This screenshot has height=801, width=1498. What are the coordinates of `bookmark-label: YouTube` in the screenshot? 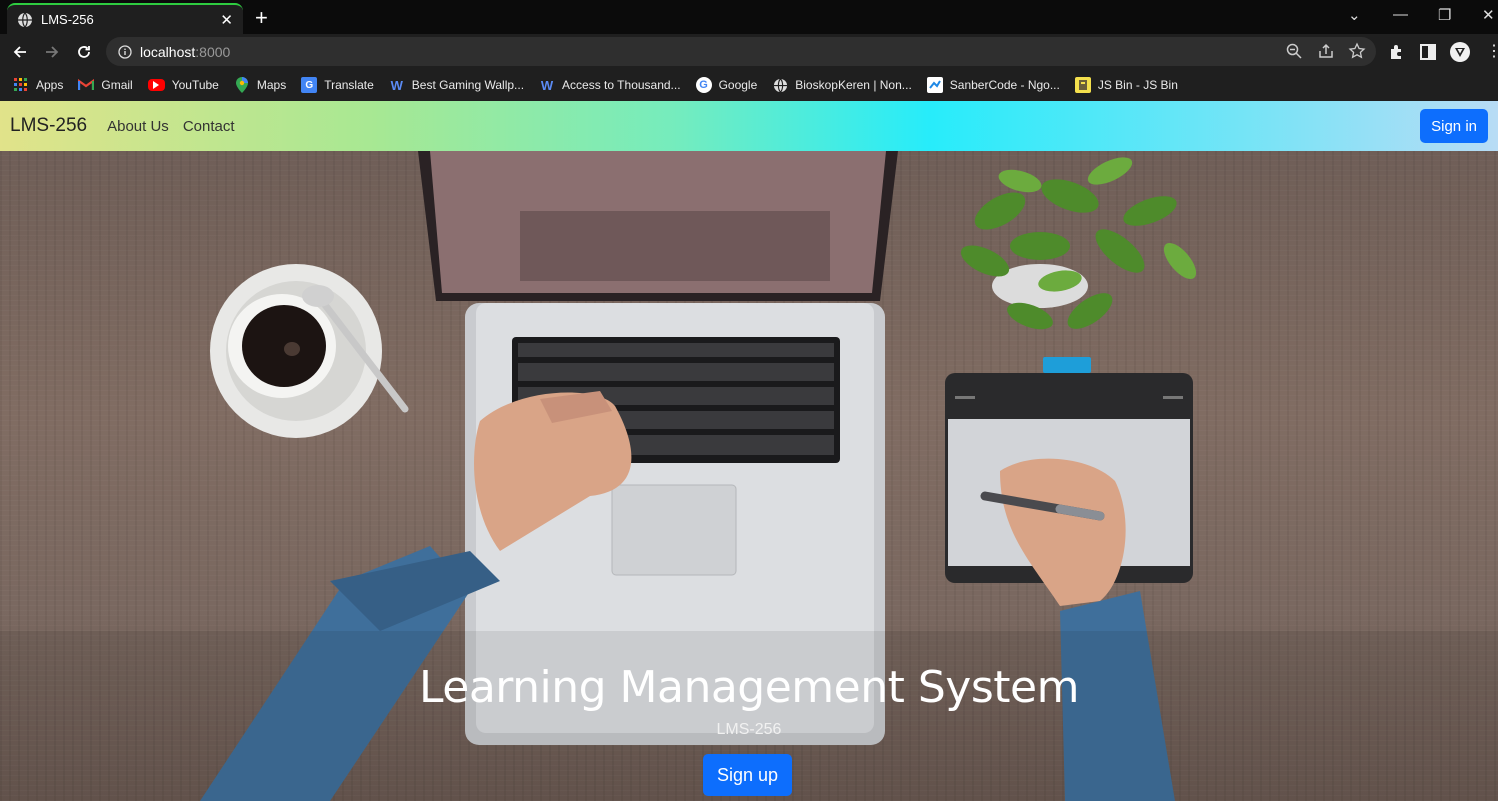 It's located at (195, 85).